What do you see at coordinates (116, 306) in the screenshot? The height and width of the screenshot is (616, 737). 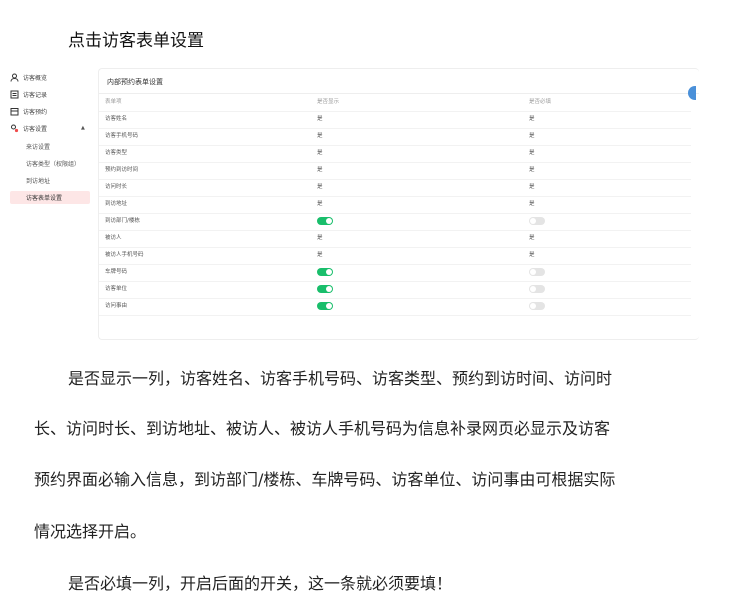 I see `field-name: 访问事由` at bounding box center [116, 306].